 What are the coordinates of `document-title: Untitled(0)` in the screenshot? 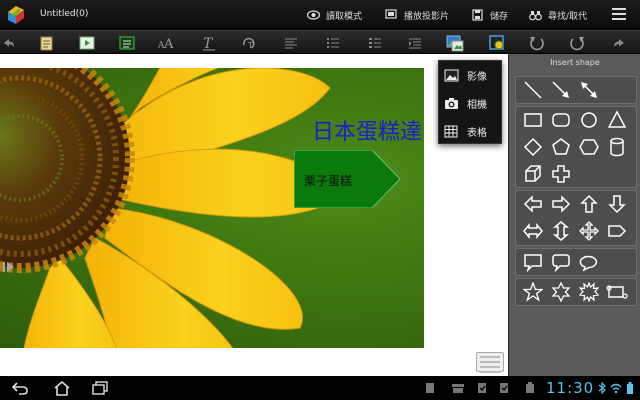 It's located at (64, 14).